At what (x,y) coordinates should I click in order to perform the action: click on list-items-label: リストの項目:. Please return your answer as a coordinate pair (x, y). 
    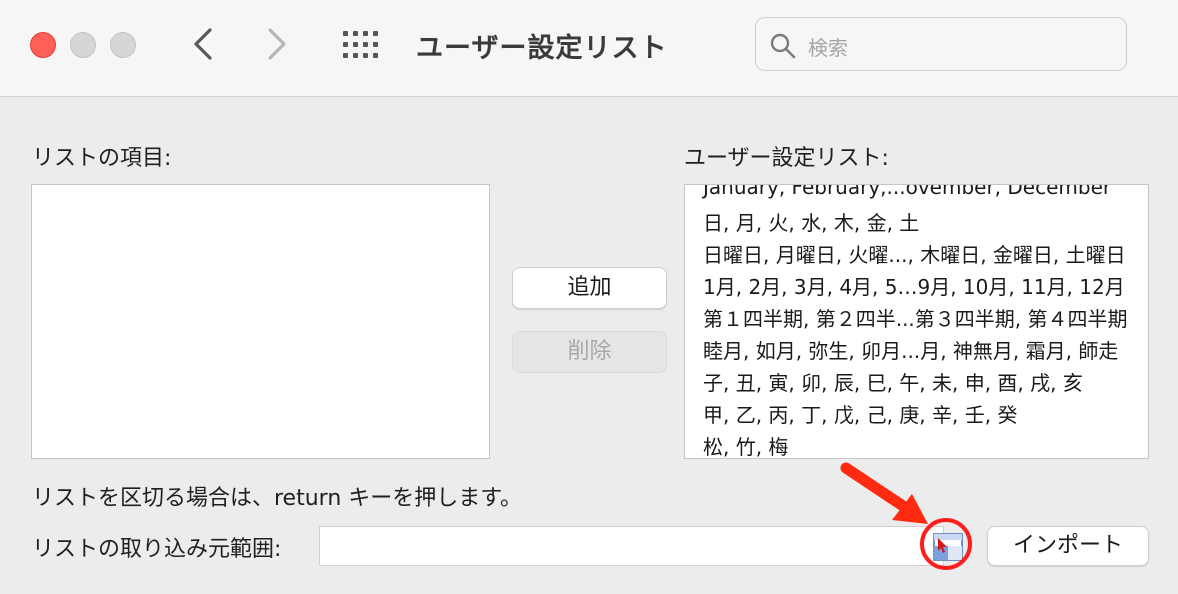
    Looking at the image, I should click on (102, 158).